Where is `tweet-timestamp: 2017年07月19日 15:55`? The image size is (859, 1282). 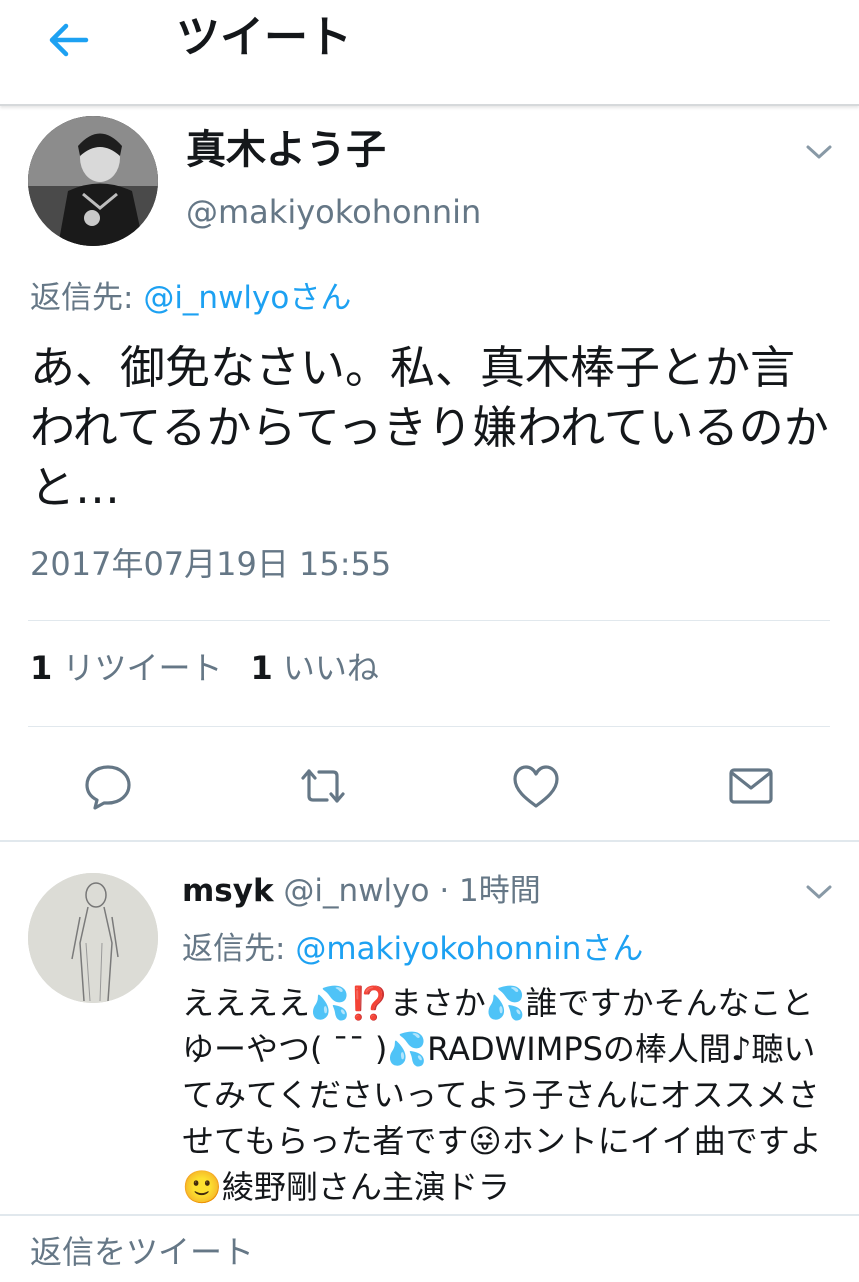
tweet-timestamp: 2017年07月19日 15:55 is located at coordinates (211, 564).